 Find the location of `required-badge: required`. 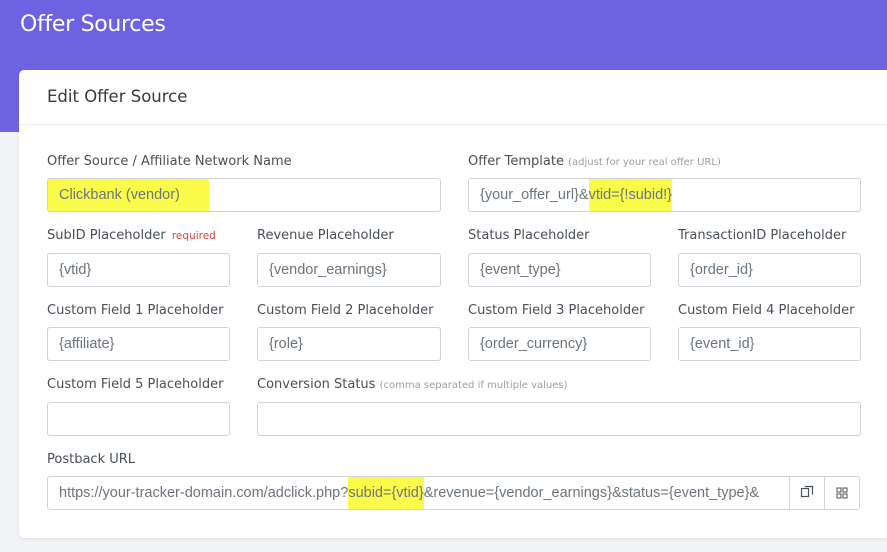

required-badge: required is located at coordinates (193, 236).